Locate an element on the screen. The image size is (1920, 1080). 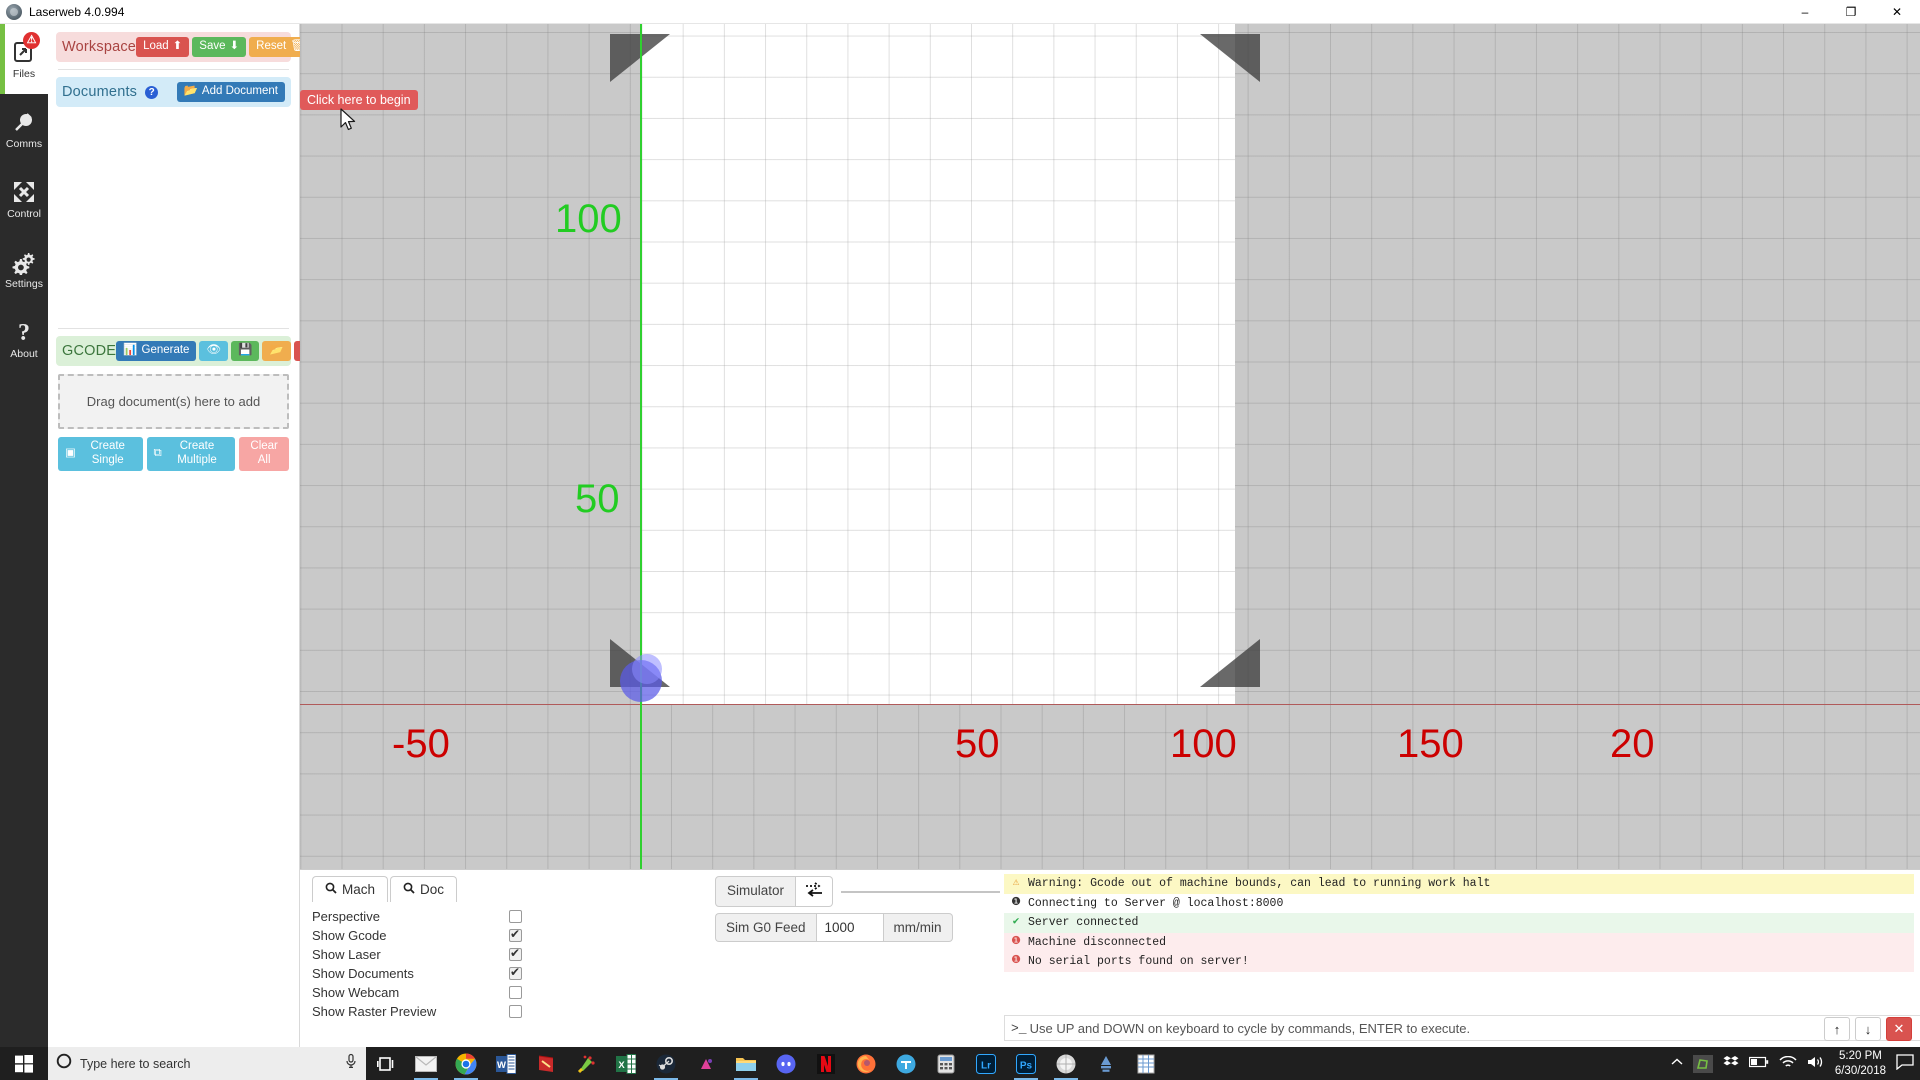
view-option-show-laser: Show Laser is located at coordinates (417, 954).